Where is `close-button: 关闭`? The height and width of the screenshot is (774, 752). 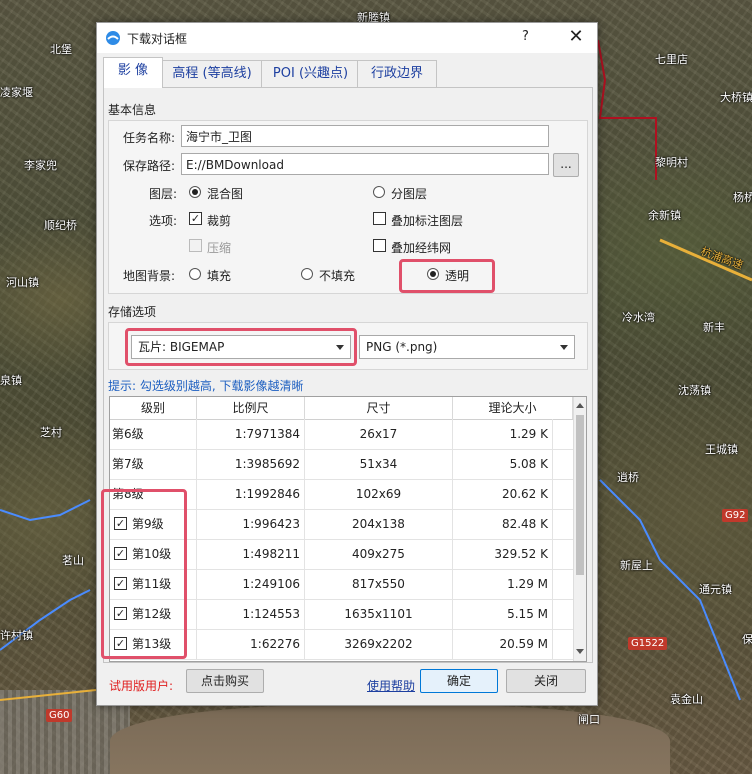 close-button: 关闭 is located at coordinates (546, 681).